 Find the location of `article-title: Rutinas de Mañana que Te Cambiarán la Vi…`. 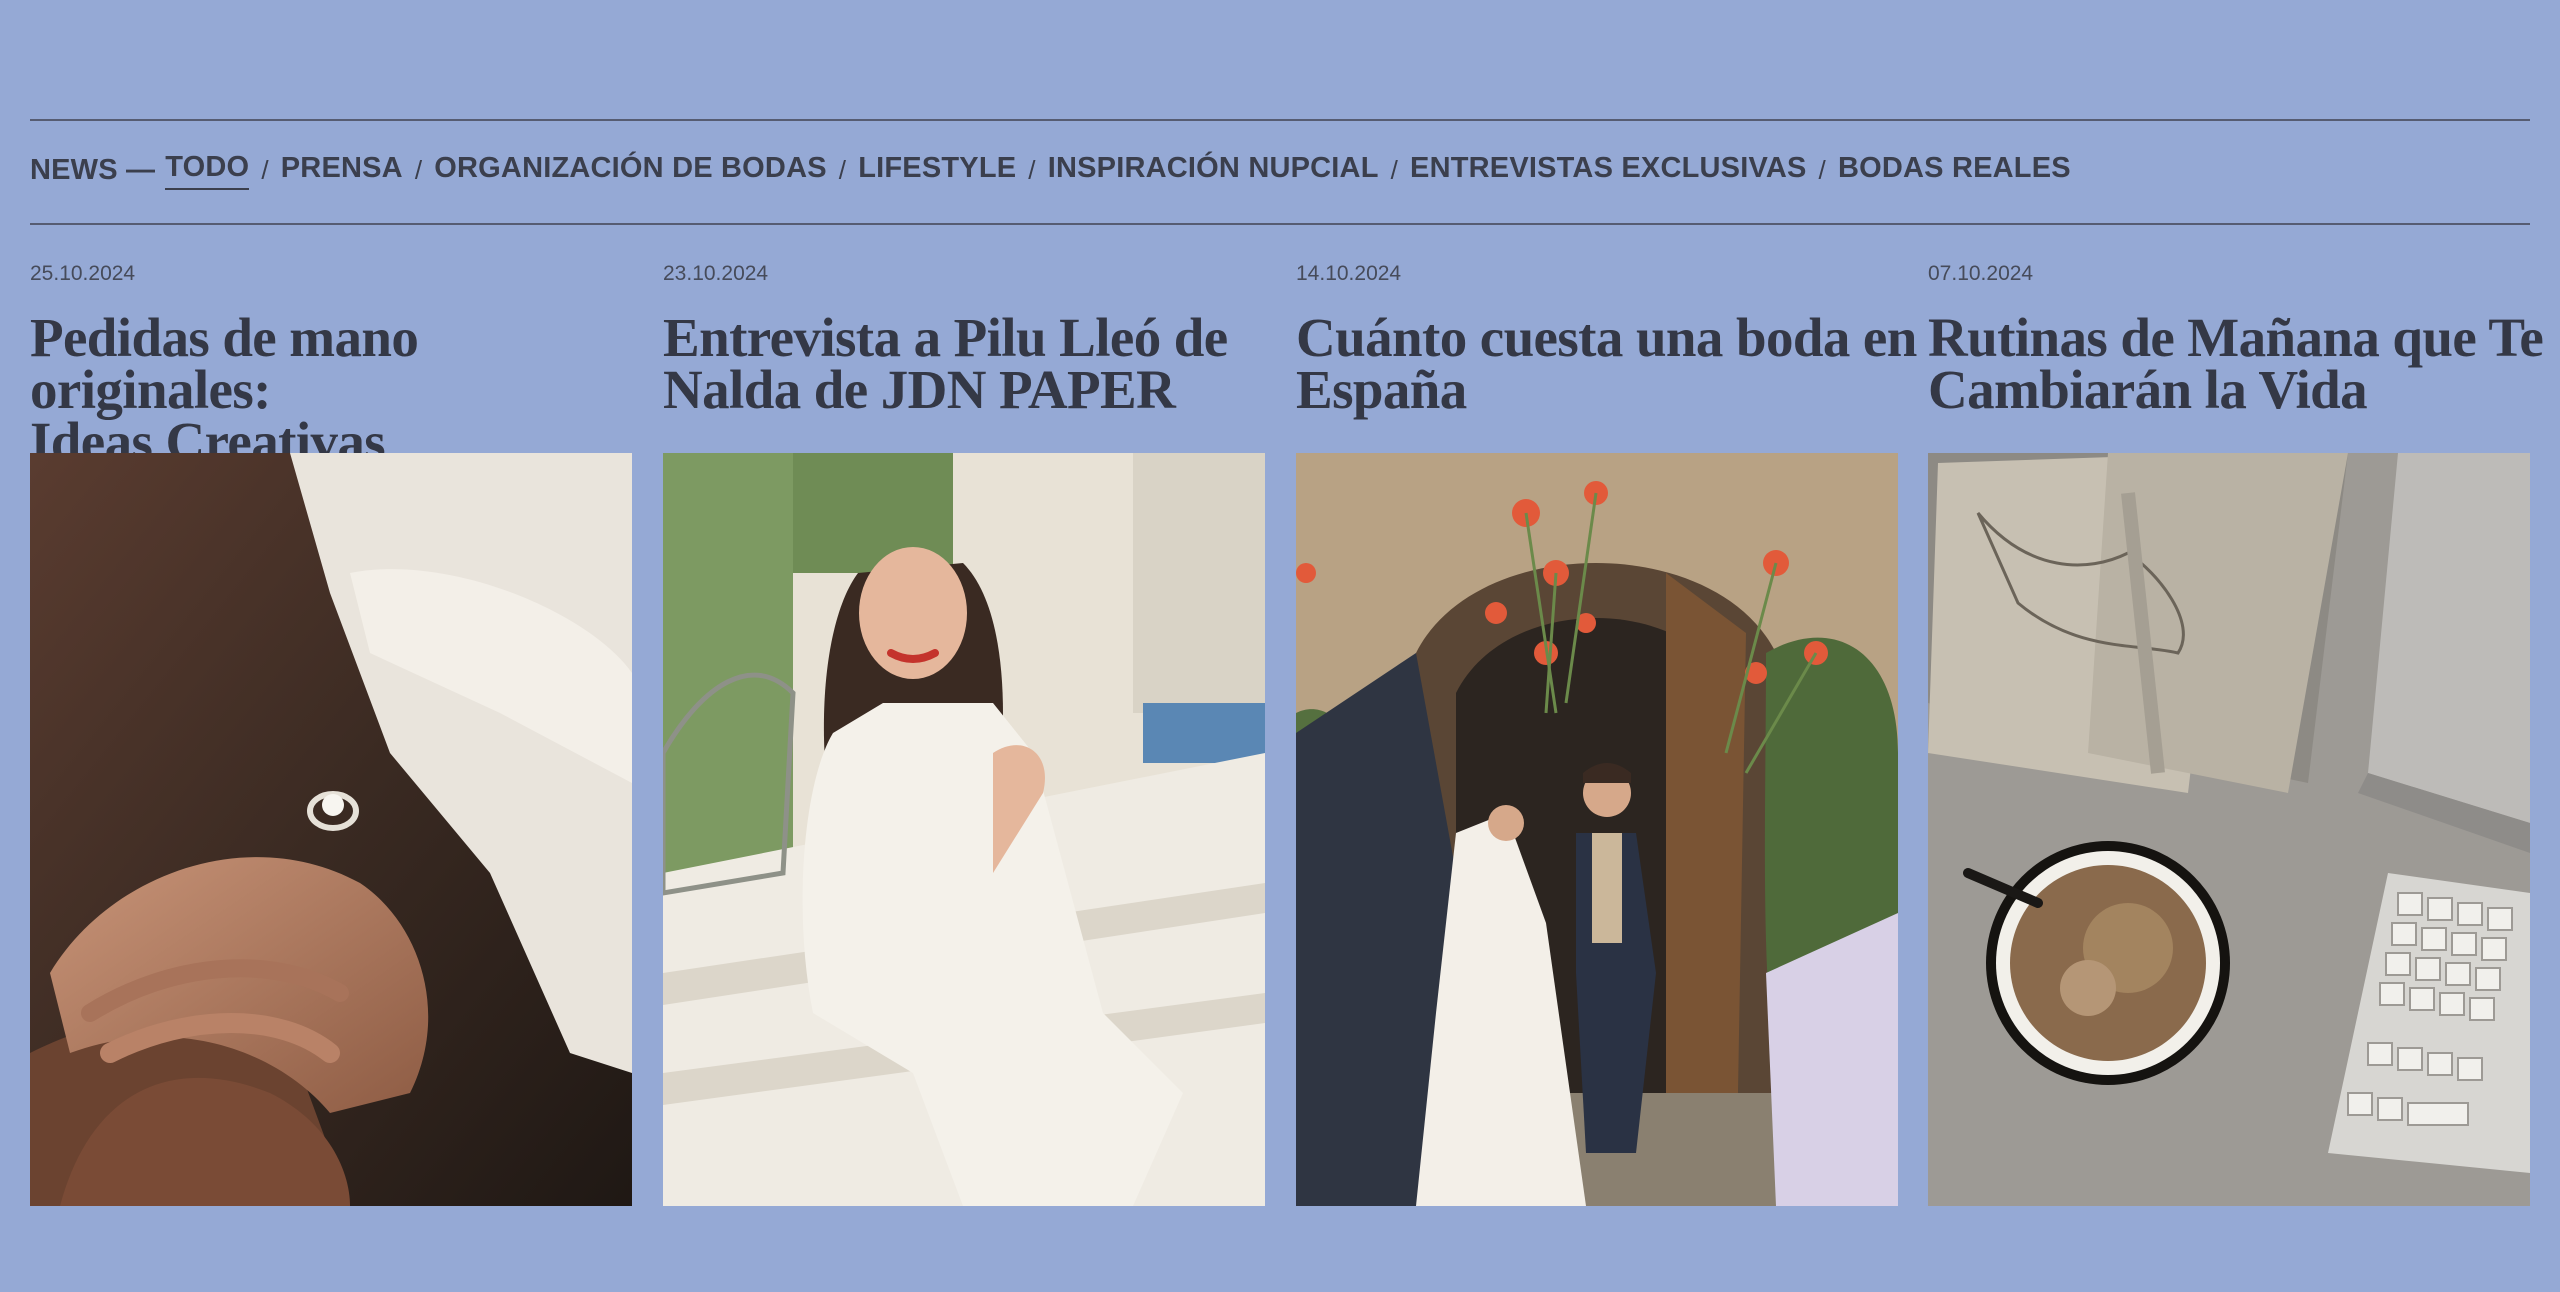

article-title: Rutinas de Mañana que Te Cambiarán la Vi… is located at coordinates (2244, 363).